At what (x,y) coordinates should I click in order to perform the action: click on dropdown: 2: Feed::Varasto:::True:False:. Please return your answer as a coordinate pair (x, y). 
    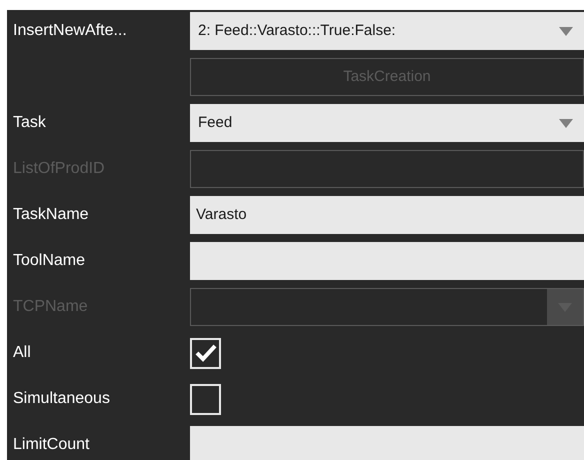
    Looking at the image, I should click on (387, 31).